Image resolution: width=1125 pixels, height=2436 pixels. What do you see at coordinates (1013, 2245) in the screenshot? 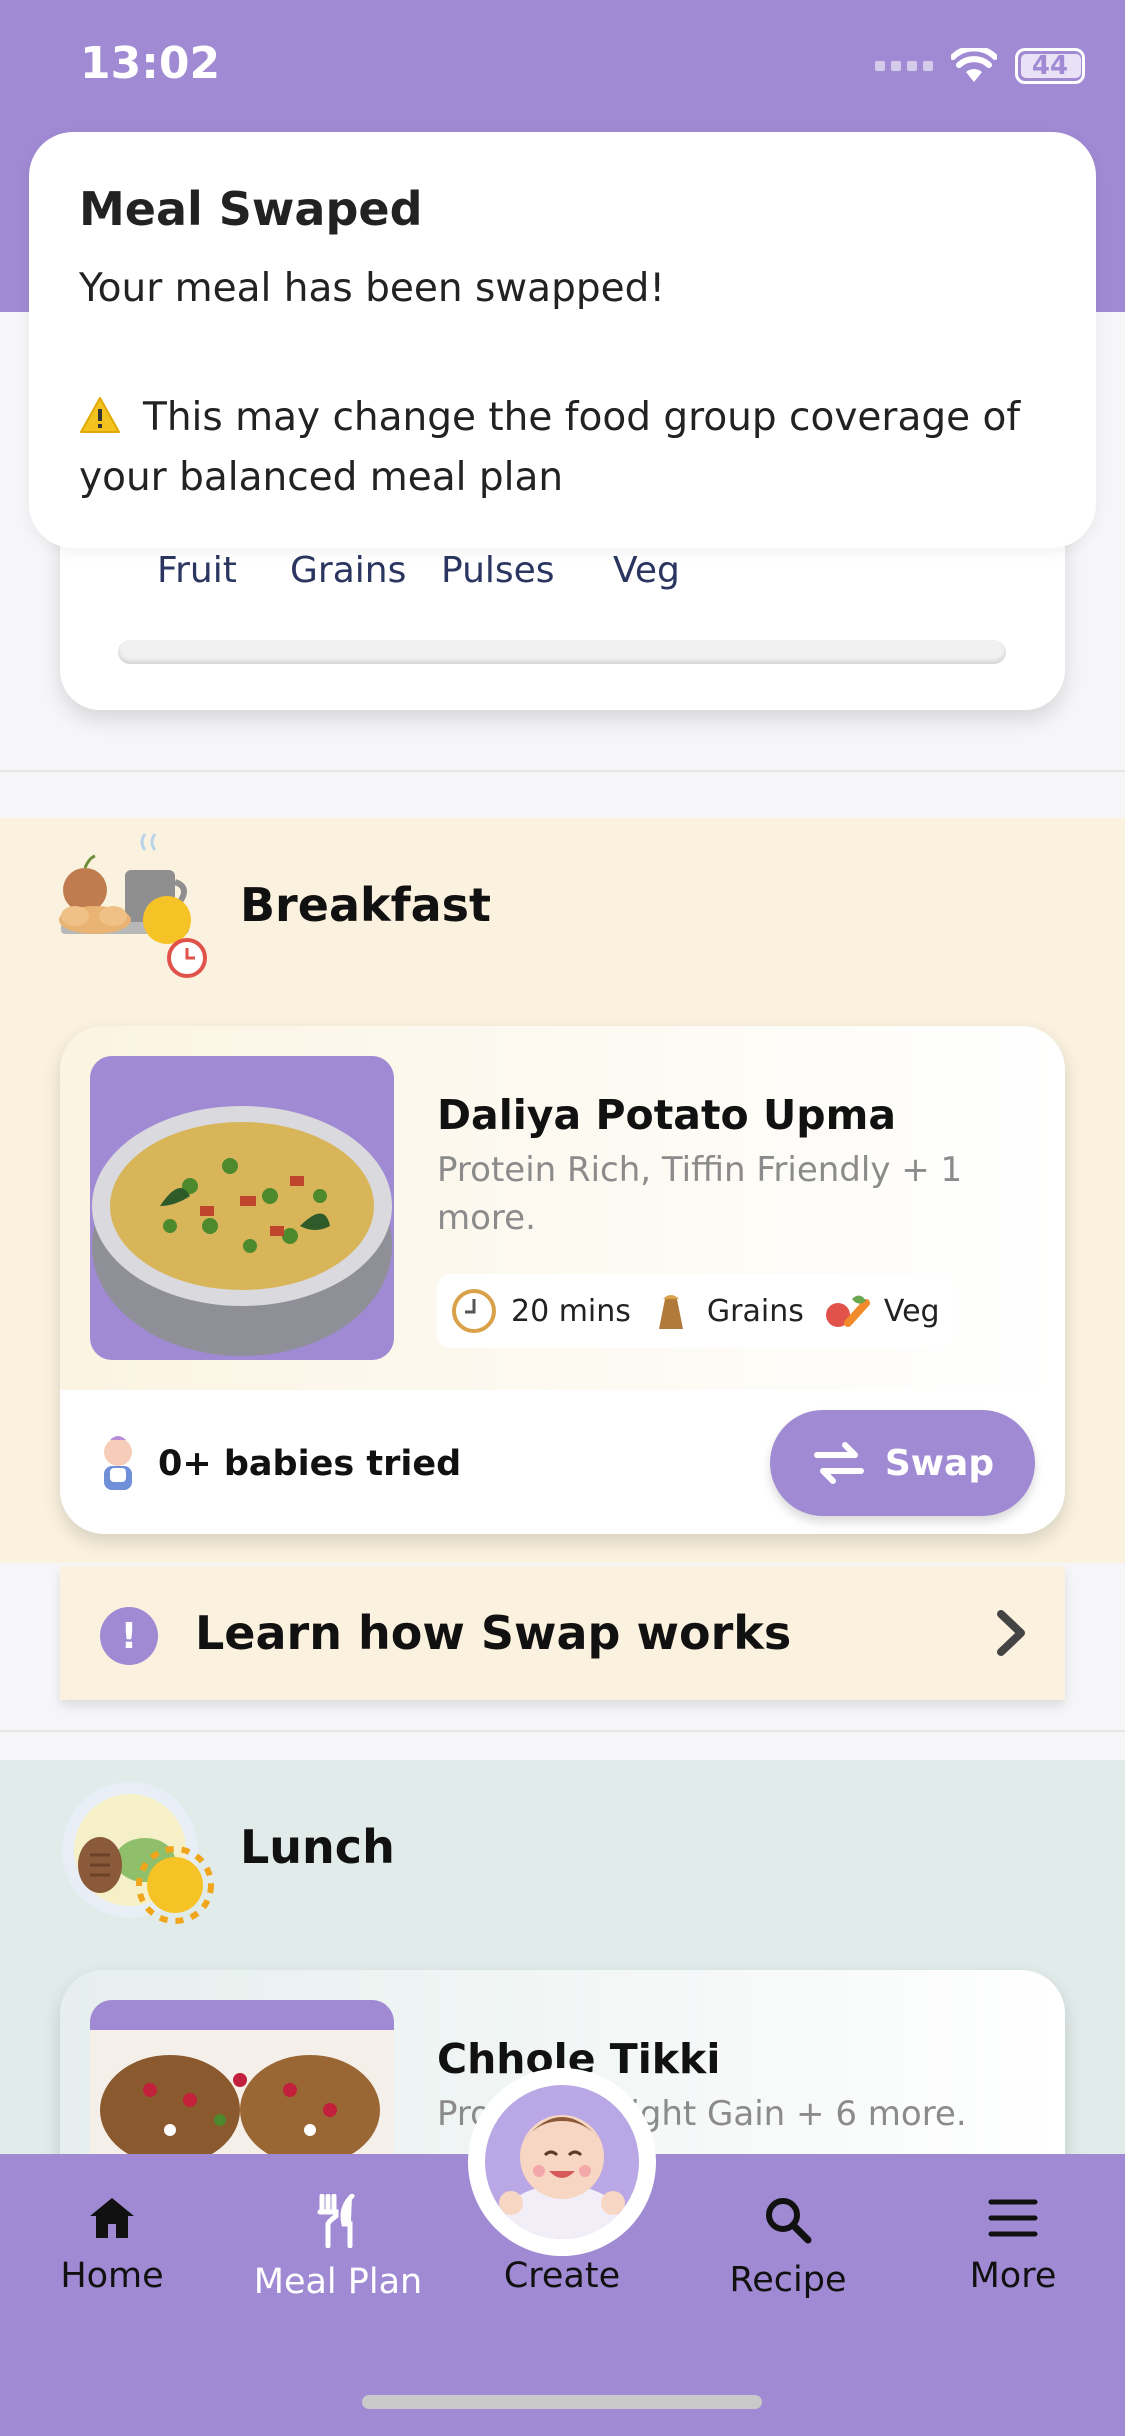
I see `nav-more: More` at bounding box center [1013, 2245].